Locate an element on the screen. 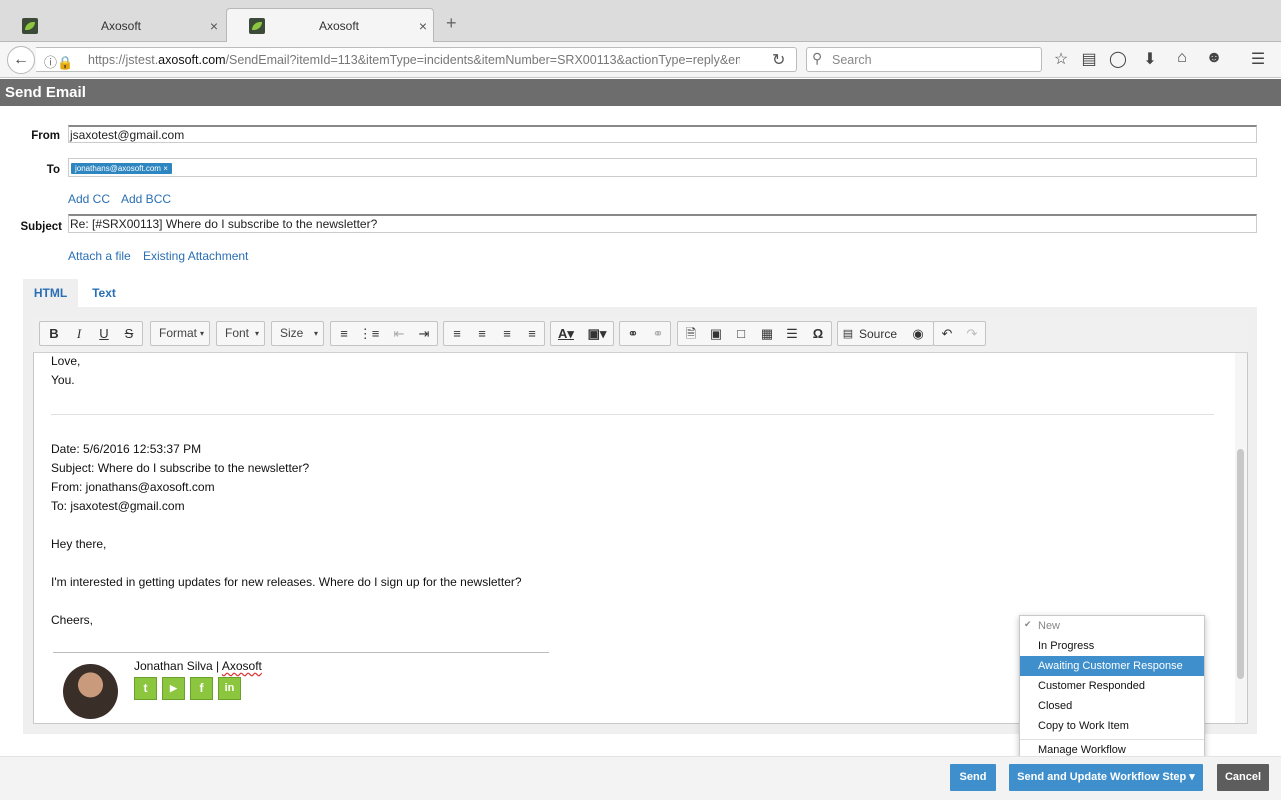 This screenshot has width=1281, height=800. facebook-icon: f is located at coordinates (201, 688).